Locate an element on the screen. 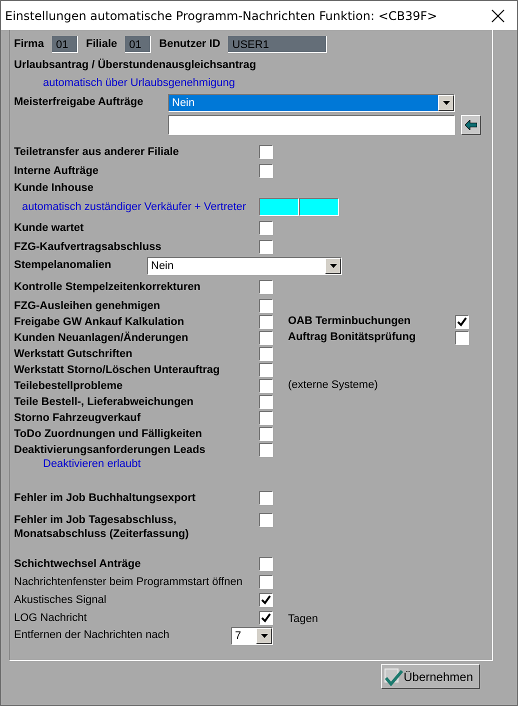 This screenshot has width=518, height=706. option-label: Fehler im Job Tagesabschluss, Monatsabschluss (Zeiterfassung) is located at coordinates (102, 527).